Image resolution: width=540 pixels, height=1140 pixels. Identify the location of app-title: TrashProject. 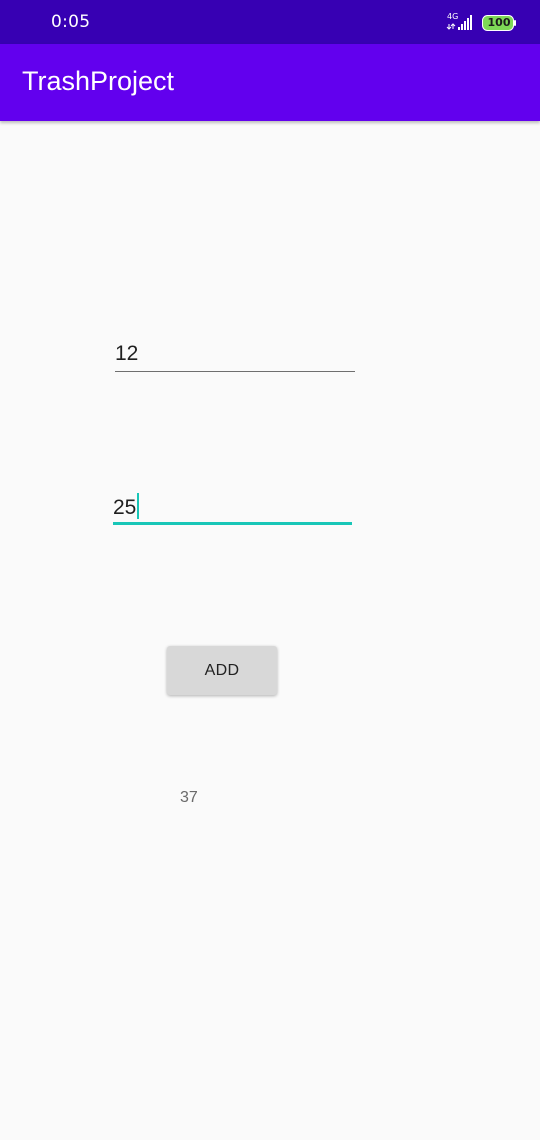
(98, 81).